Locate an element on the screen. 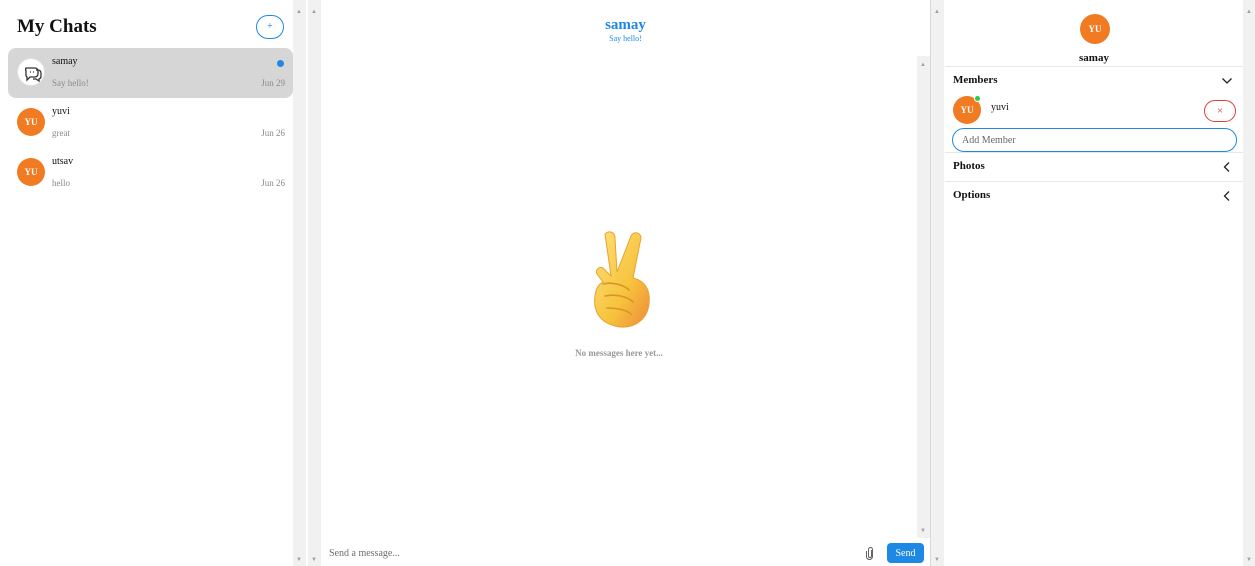 The height and width of the screenshot is (566, 1255). photos-section-toggle: Photos is located at coordinates (1094, 166).